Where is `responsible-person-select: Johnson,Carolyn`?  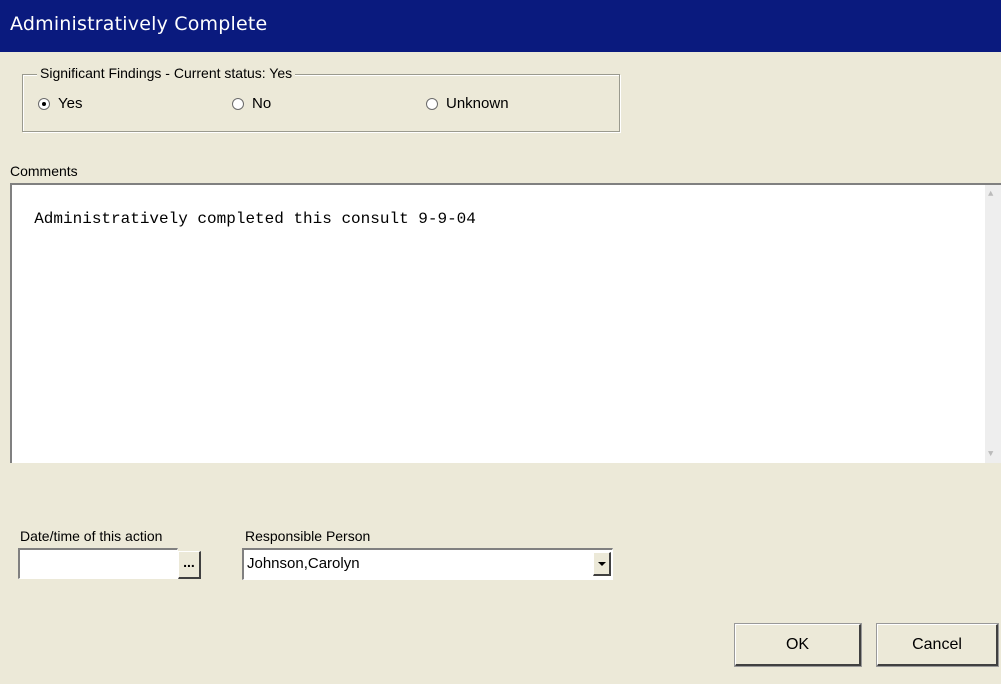 responsible-person-select: Johnson,Carolyn is located at coordinates (427, 564).